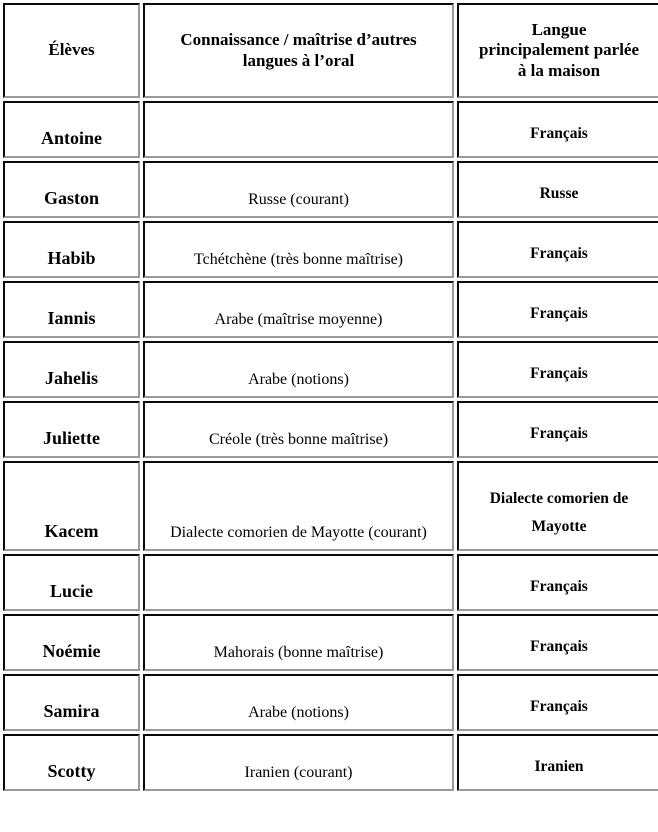 Image resolution: width=658 pixels, height=832 pixels. I want to click on table-row: Iannis Arabe (maîtrise moyenne) Français, so click(330, 309).